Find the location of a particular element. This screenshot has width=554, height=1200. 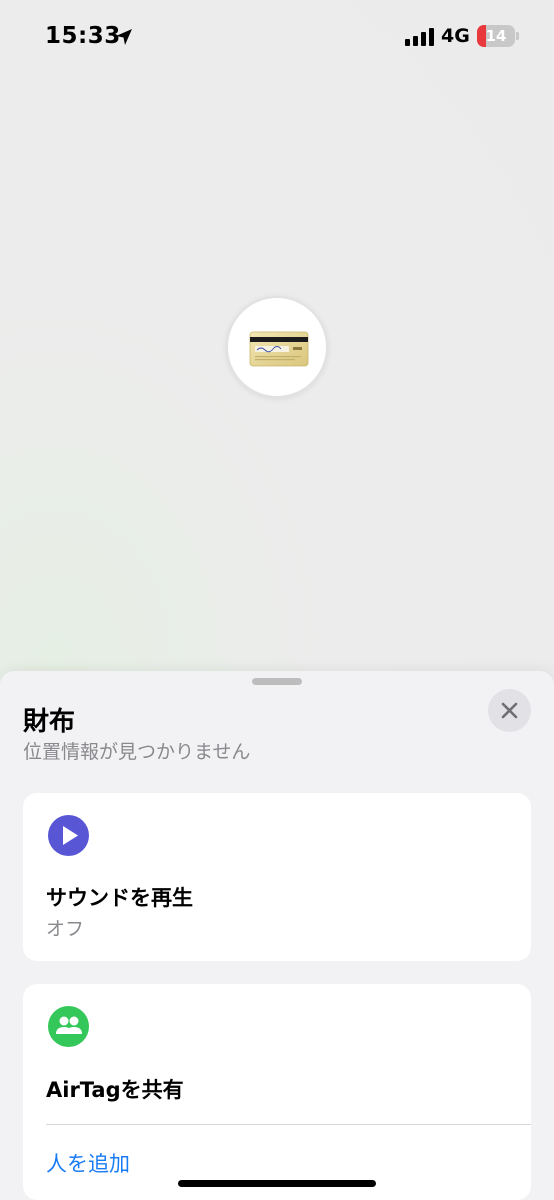

battery-cap is located at coordinates (517, 36).